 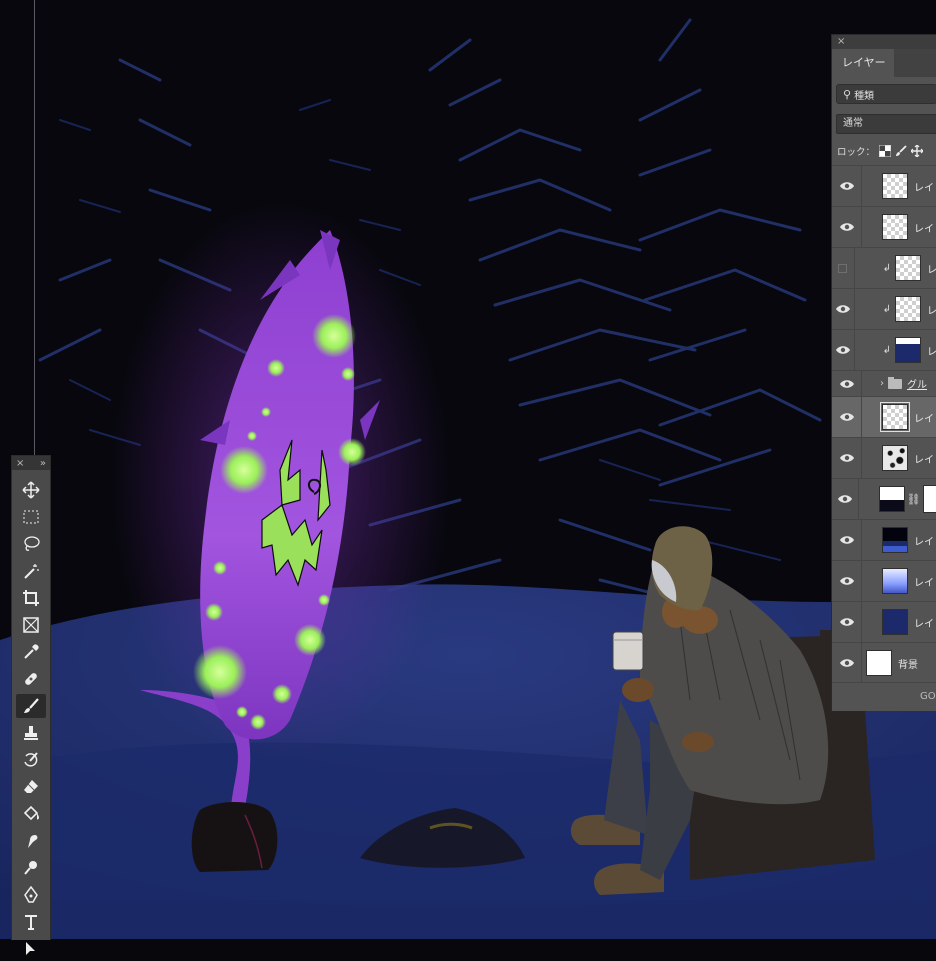 What do you see at coordinates (31, 922) in the screenshot?
I see `type-tool` at bounding box center [31, 922].